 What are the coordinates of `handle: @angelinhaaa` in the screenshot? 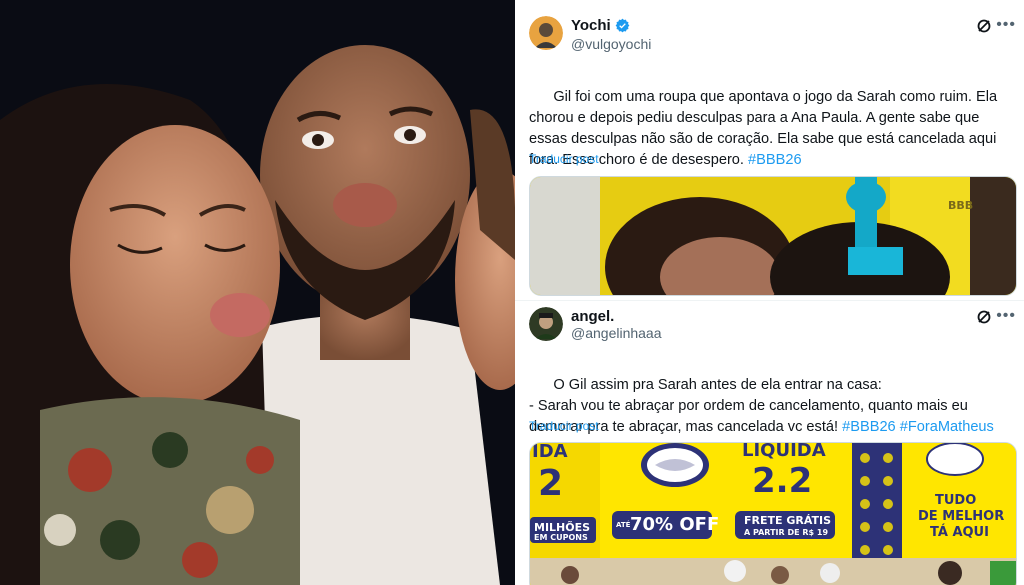 It's located at (616, 333).